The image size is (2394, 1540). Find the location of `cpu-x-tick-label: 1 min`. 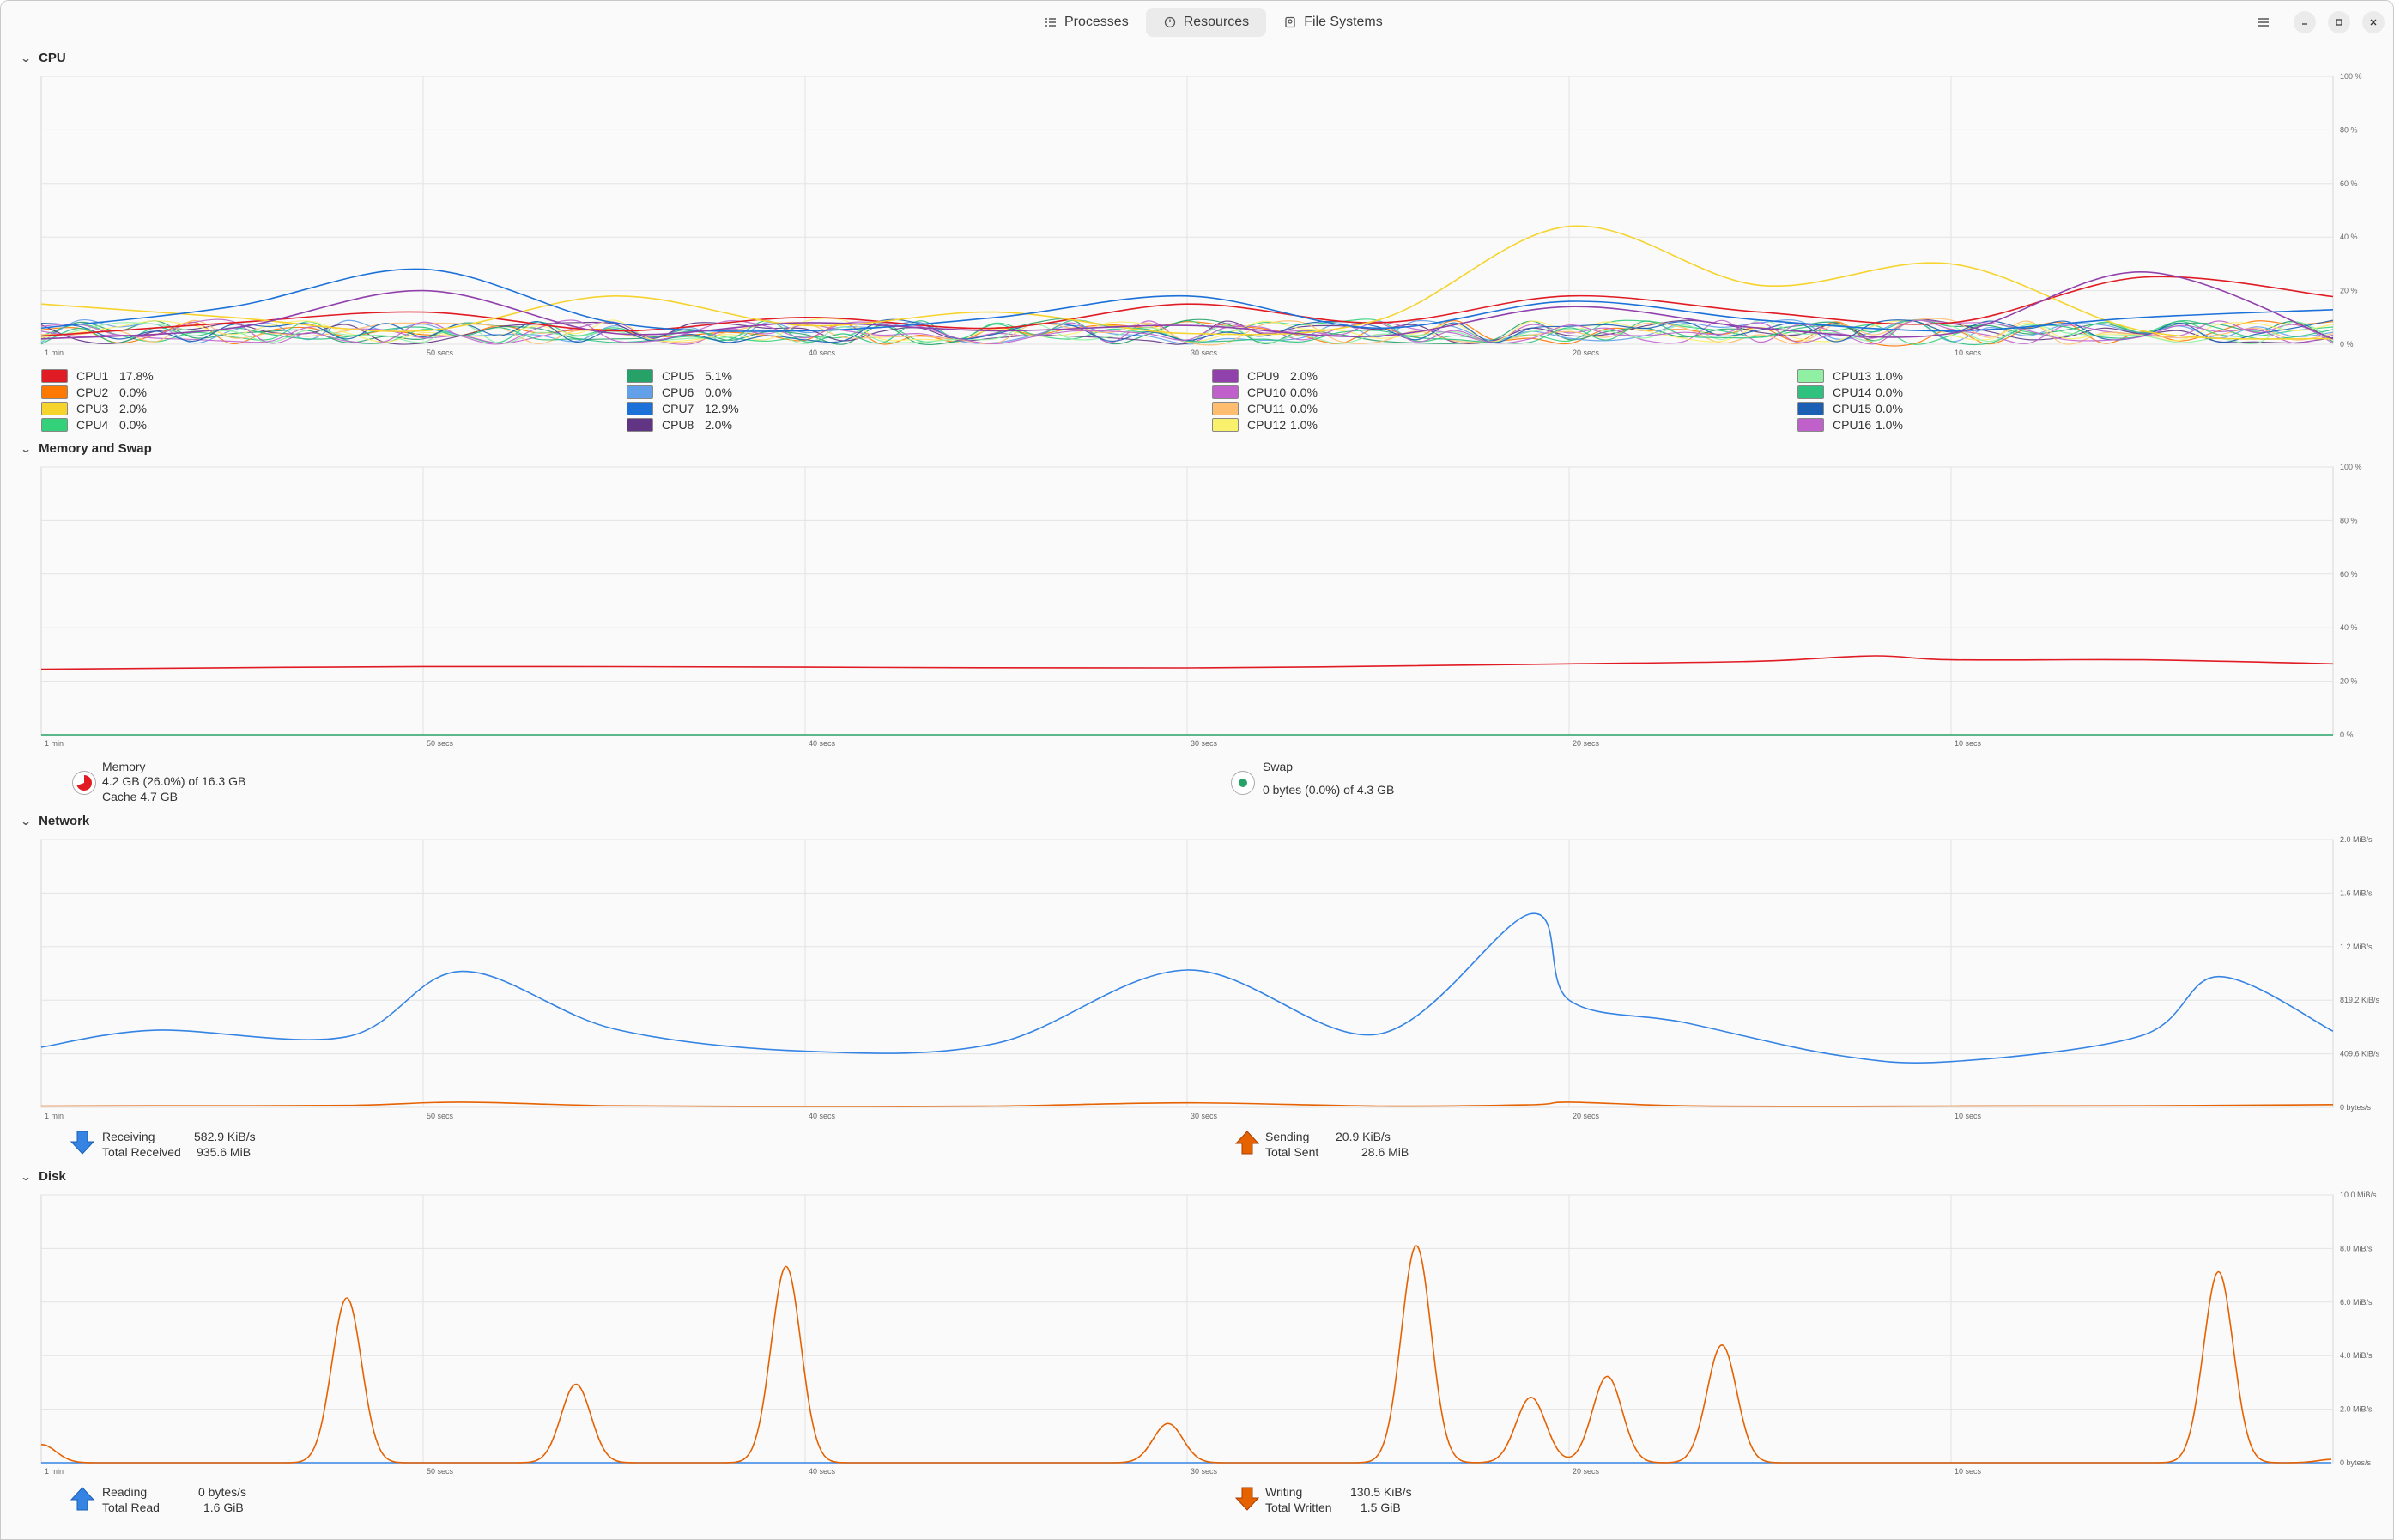

cpu-x-tick-label: 1 min is located at coordinates (54, 353).